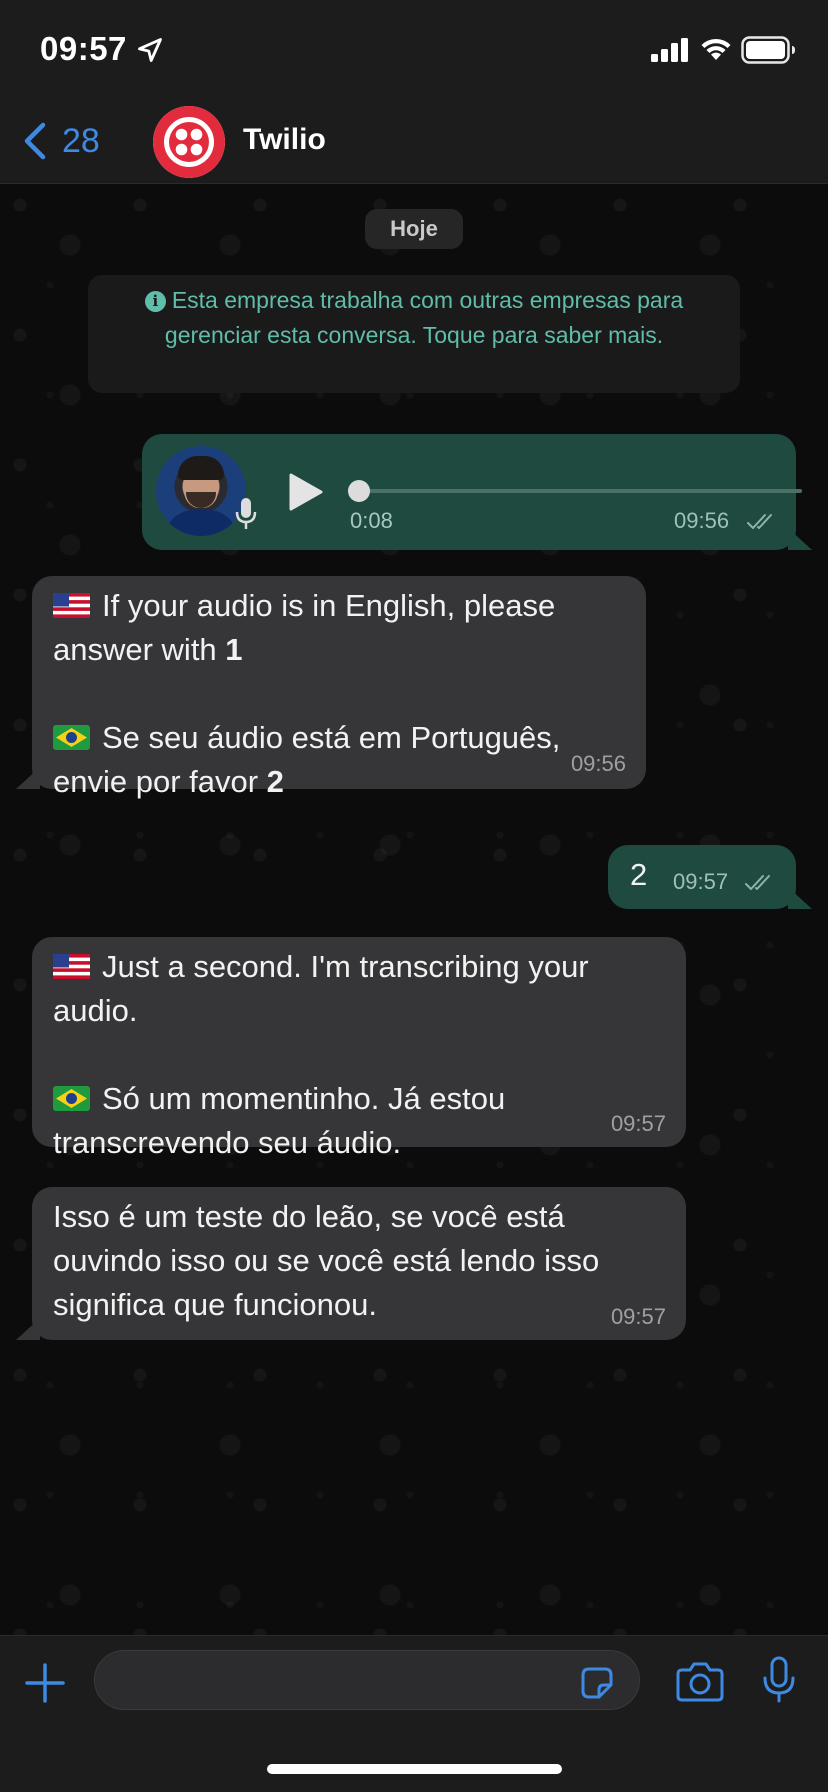  Describe the element at coordinates (306, 492) in the screenshot. I see `play-icon` at that location.